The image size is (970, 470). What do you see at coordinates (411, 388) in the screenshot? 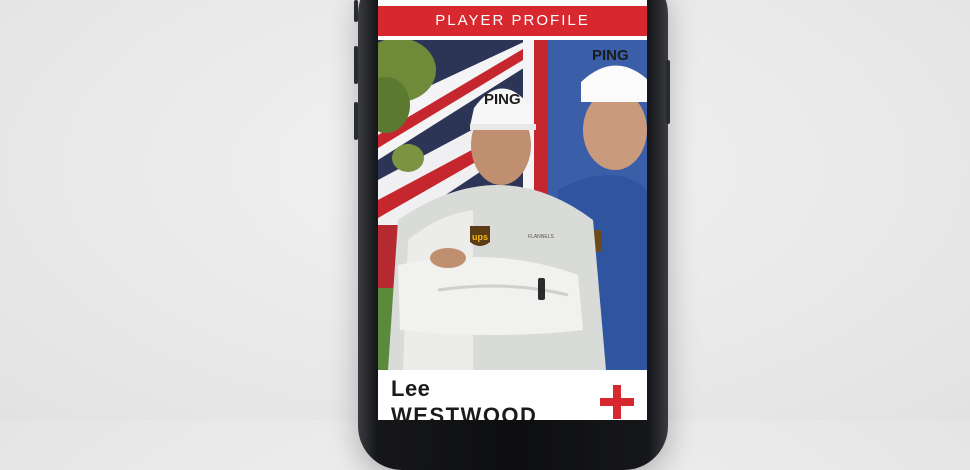
I see `player-first-name: Lee` at bounding box center [411, 388].